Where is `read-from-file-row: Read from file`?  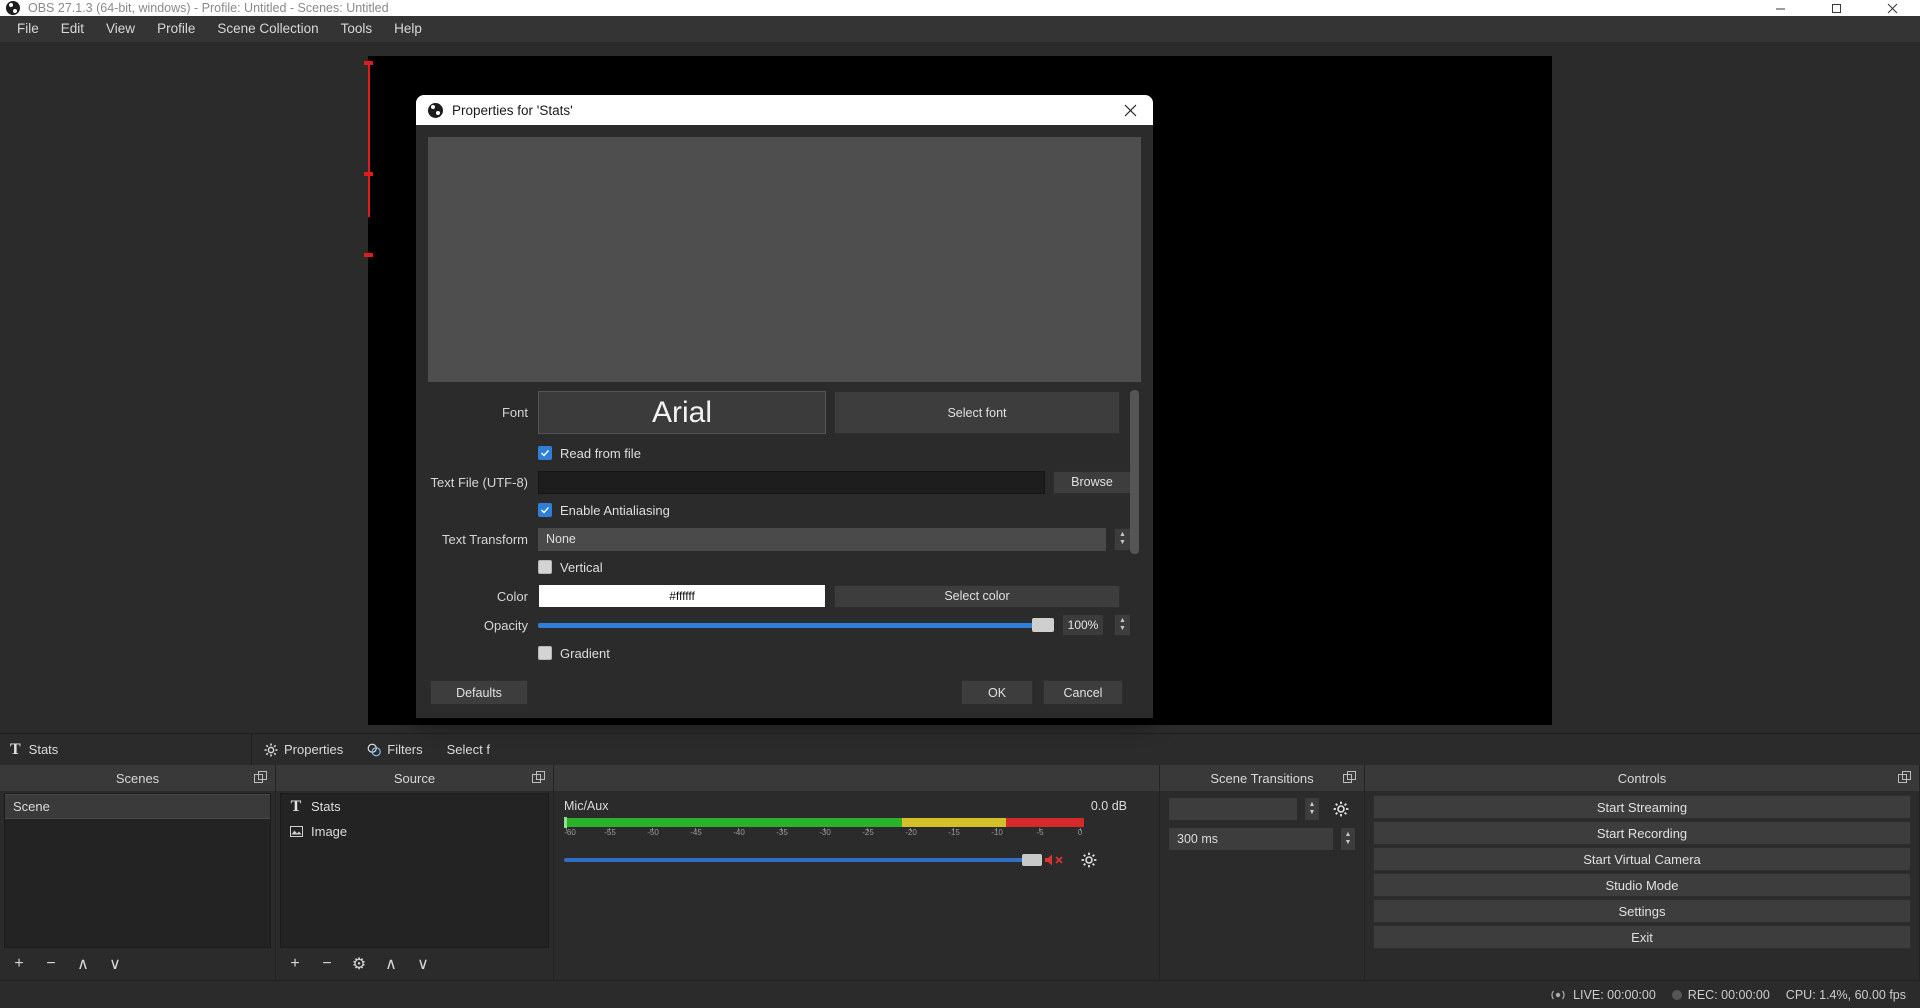
read-from-file-row: Read from file is located at coordinates (834, 453).